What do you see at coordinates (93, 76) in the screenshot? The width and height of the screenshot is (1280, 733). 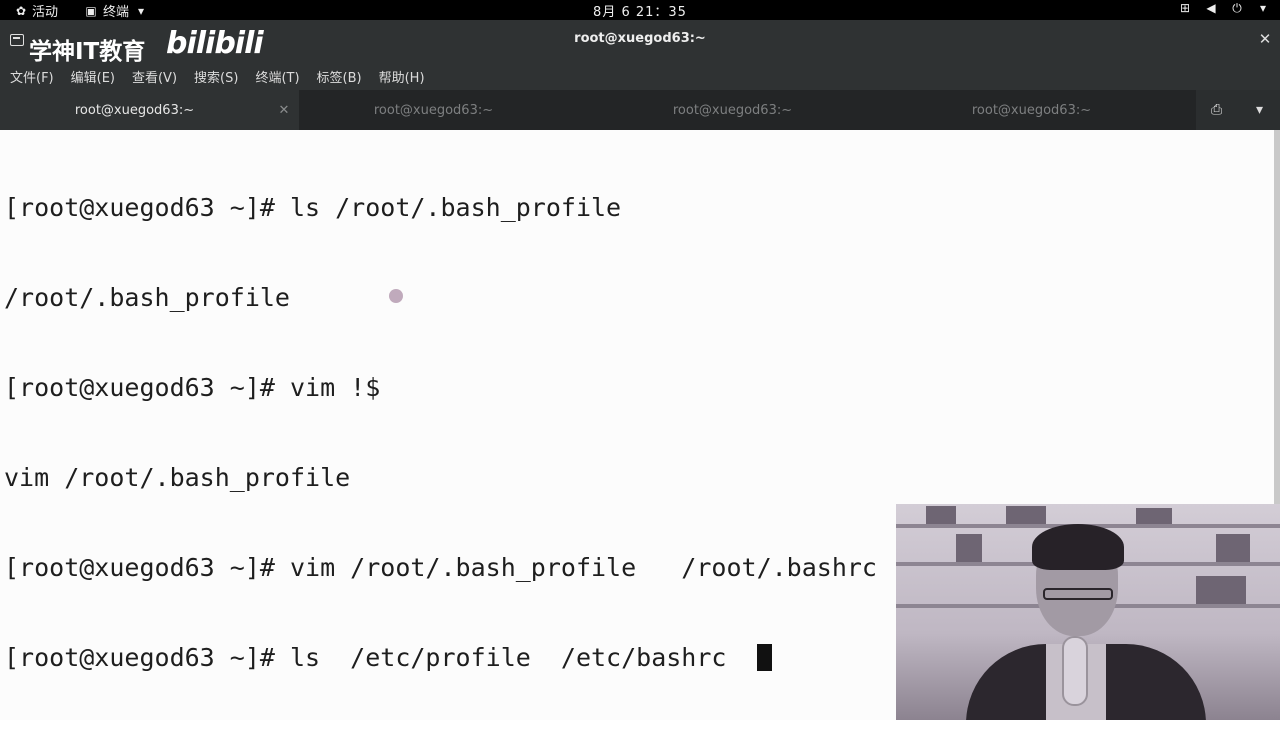 I see `menu-edit: 编辑(E)` at bounding box center [93, 76].